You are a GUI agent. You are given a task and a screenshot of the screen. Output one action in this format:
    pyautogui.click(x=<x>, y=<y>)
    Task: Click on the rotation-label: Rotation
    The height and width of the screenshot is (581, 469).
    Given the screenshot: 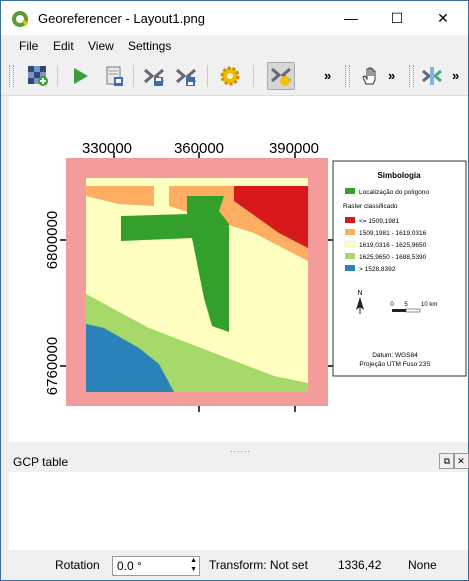 What is the action you would take?
    pyautogui.click(x=77, y=565)
    